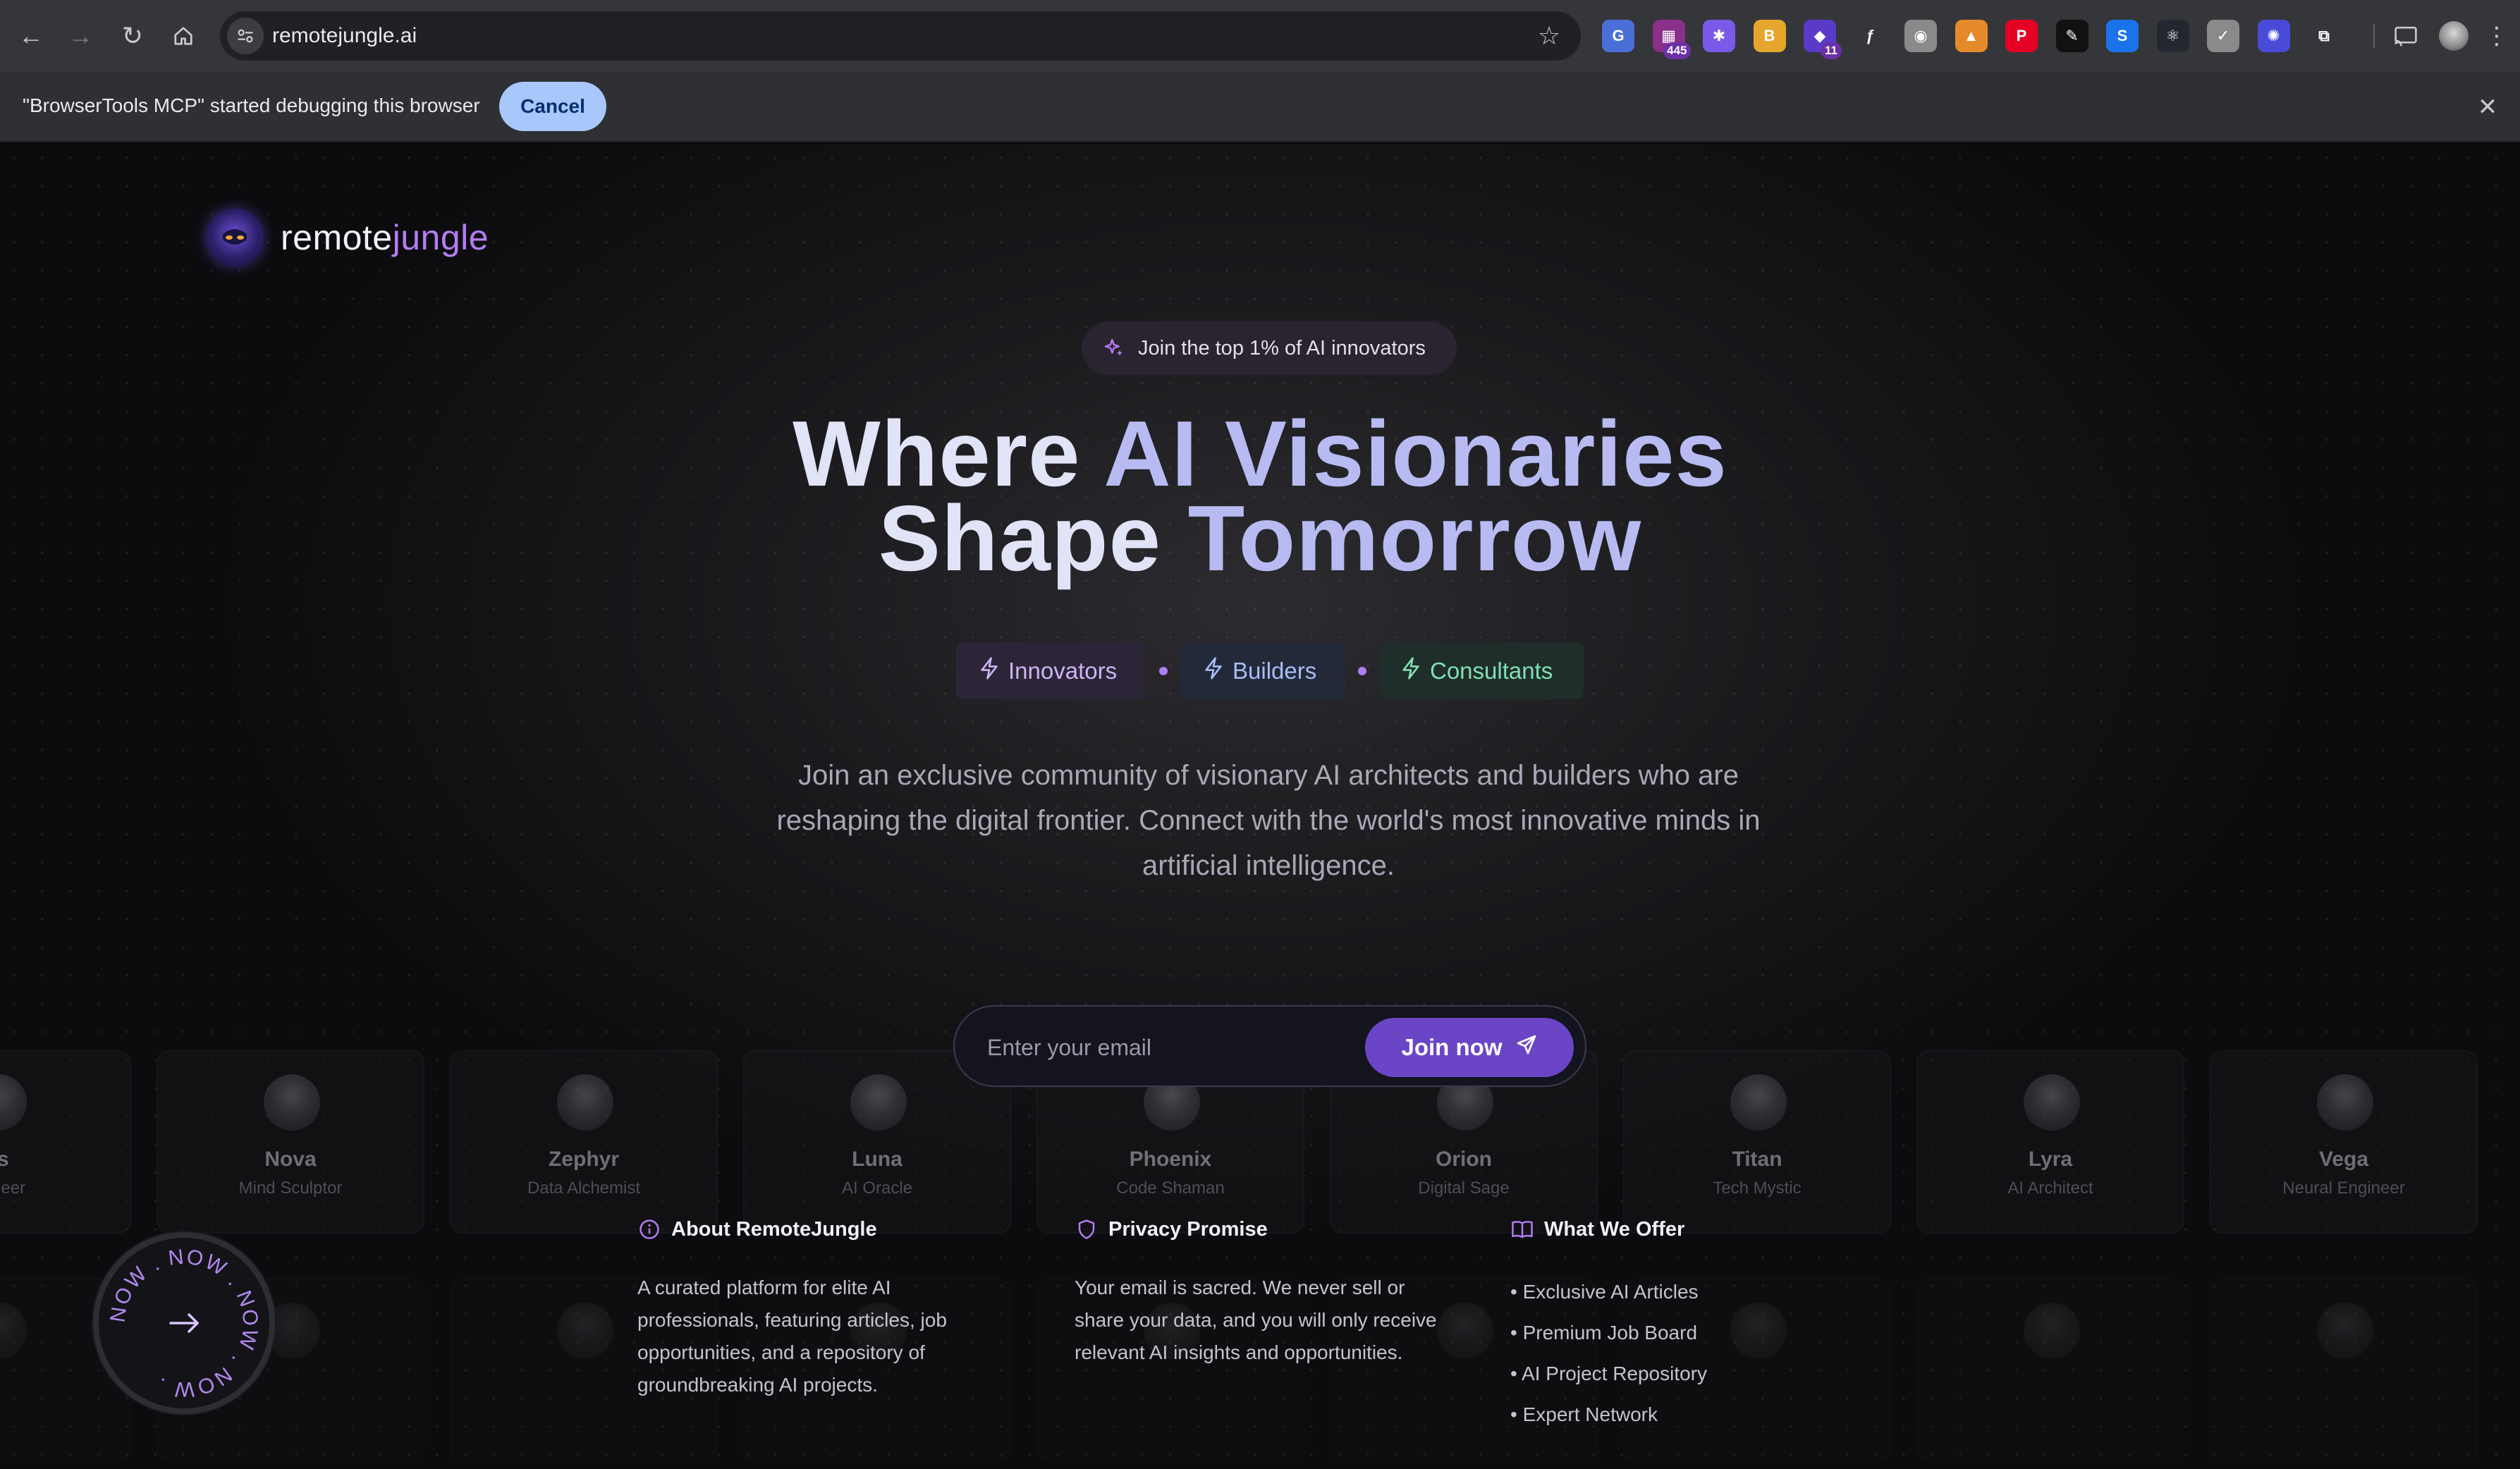  I want to click on address-bar: remotejungle.ai ☆, so click(900, 36).